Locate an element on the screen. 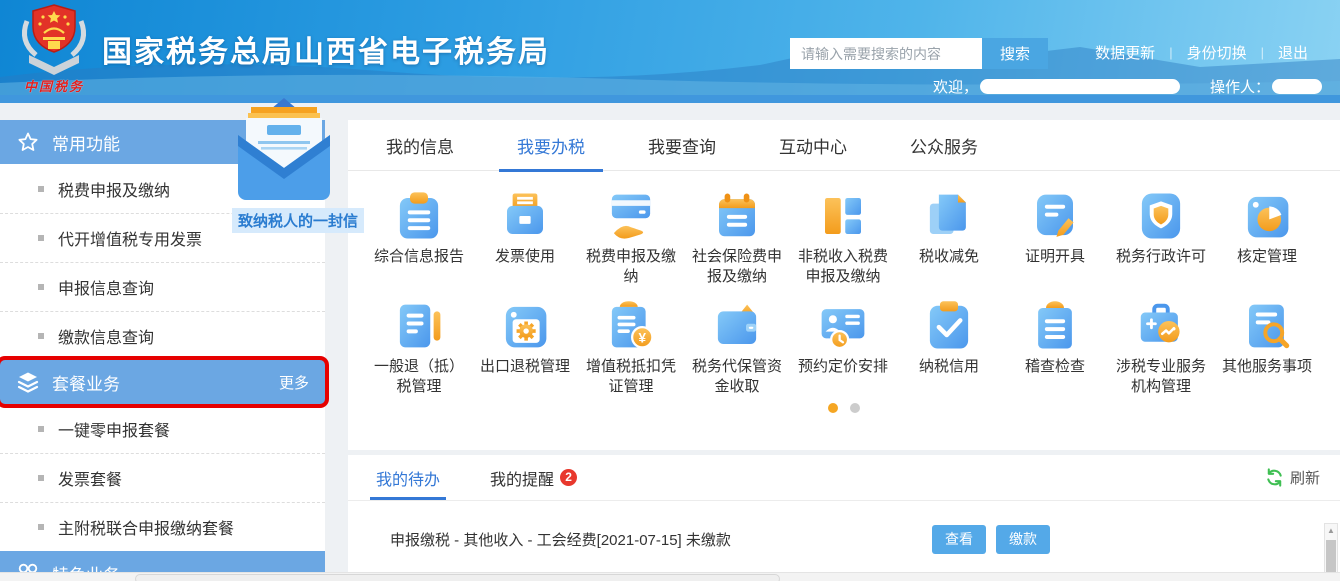 The image size is (1340, 581). header-link-0: 数据更新 is located at coordinates (1125, 52).